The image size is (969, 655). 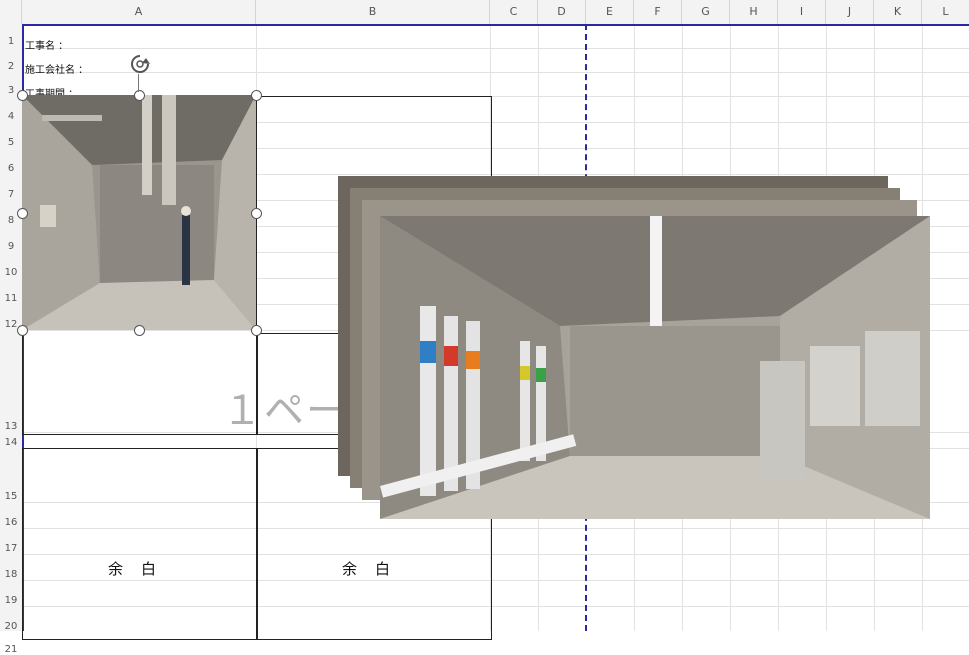 I want to click on row-header-13: 13, so click(x=11, y=426).